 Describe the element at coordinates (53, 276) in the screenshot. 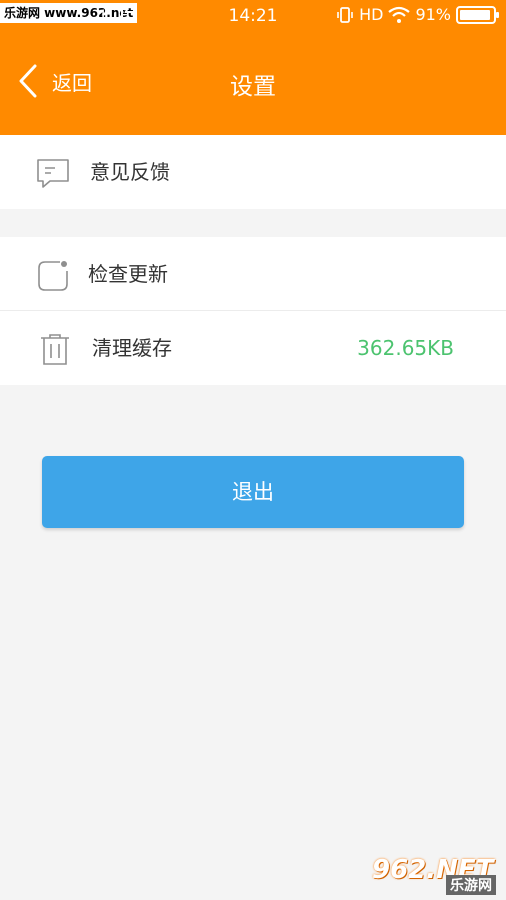

I see `update-icon` at that location.